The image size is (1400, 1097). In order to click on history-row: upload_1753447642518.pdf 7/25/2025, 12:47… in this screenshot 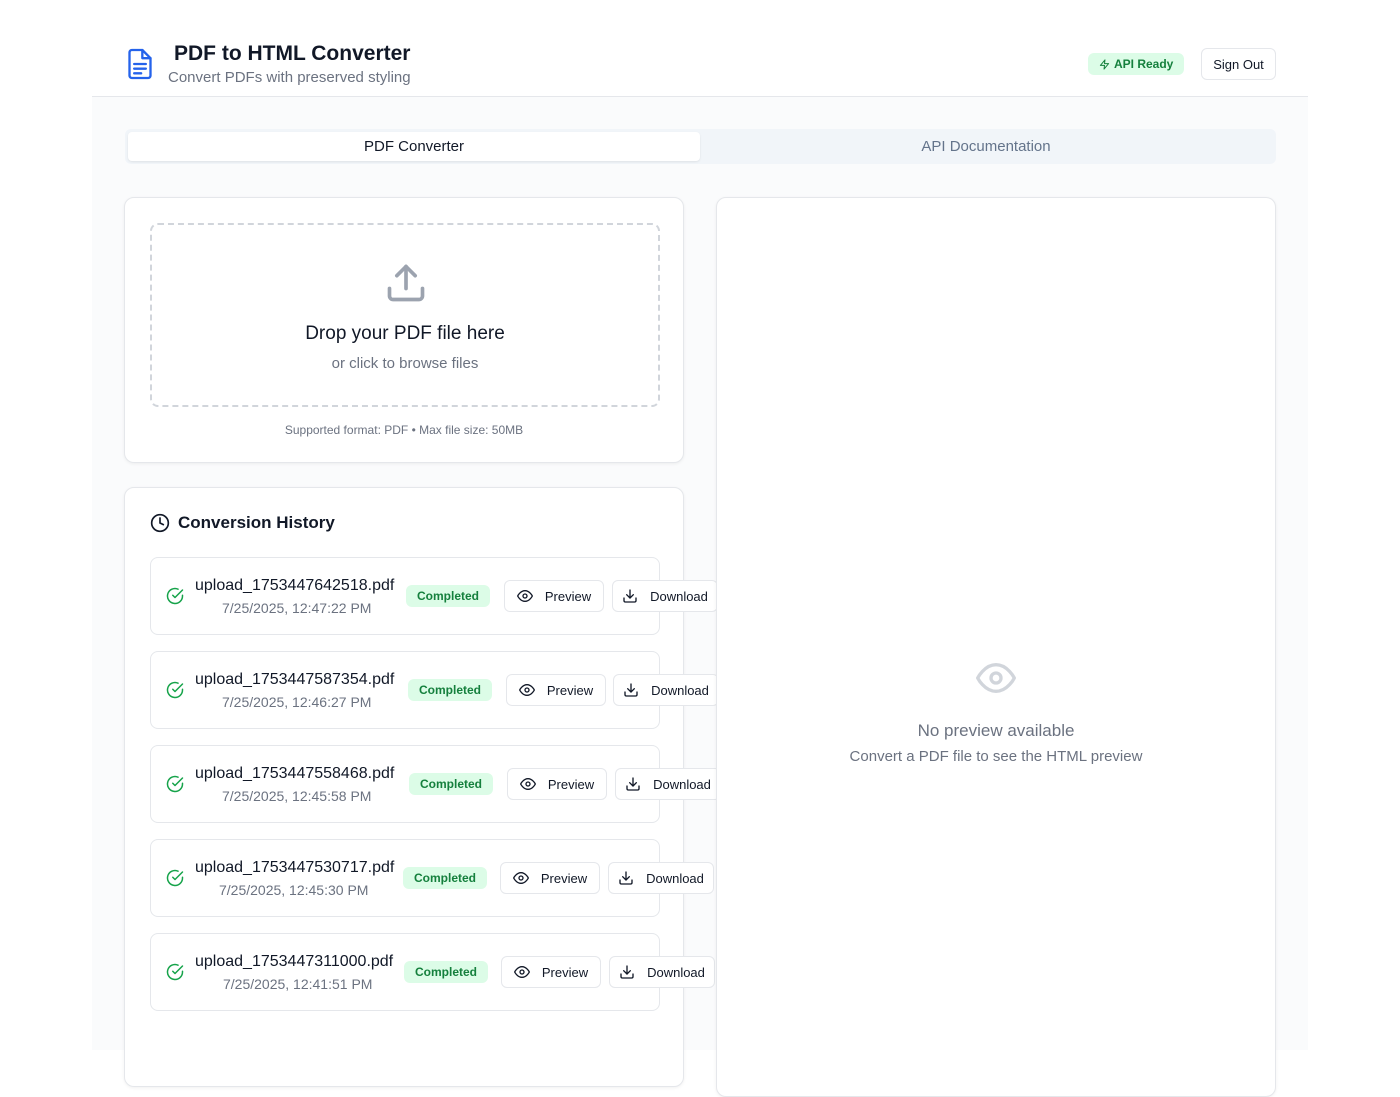, I will do `click(434, 596)`.